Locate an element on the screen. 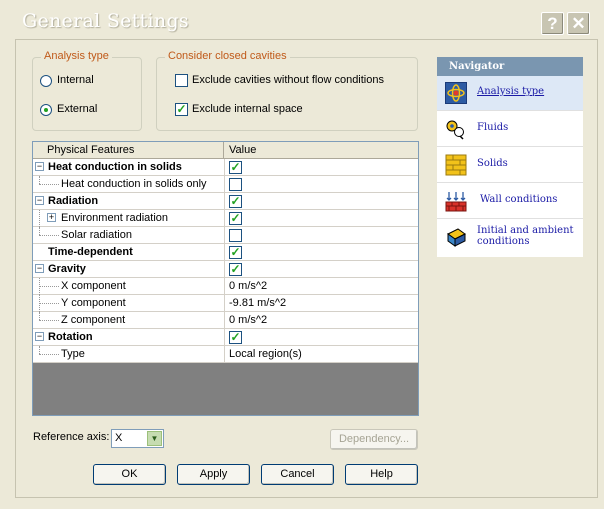  environment-radiation-checkbox: ✓ is located at coordinates (235, 218).